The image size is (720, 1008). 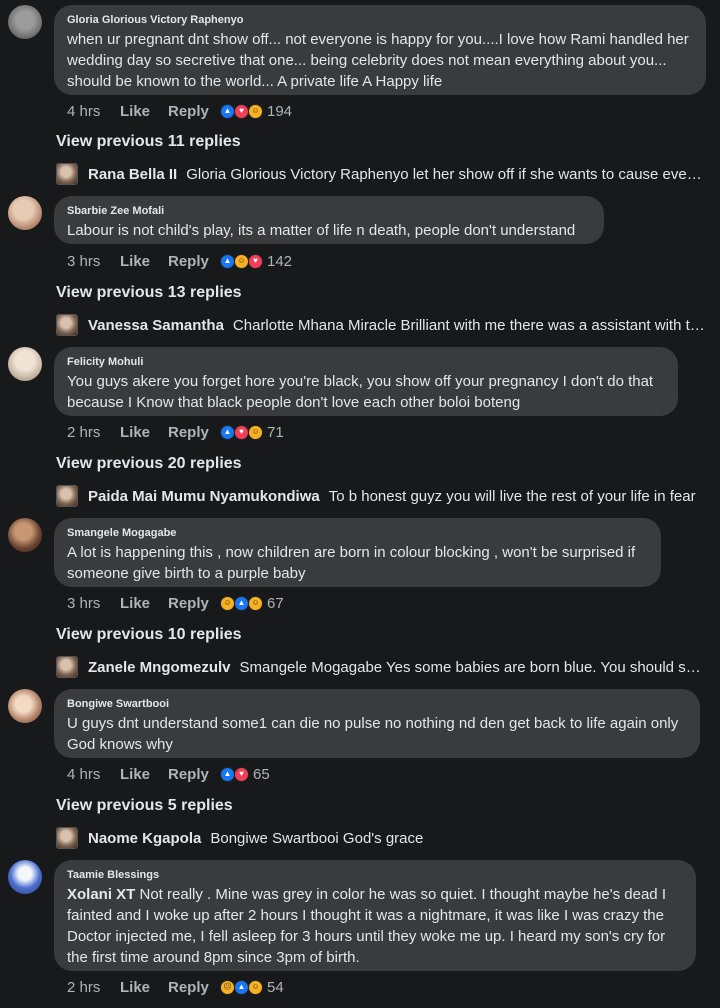 I want to click on comment-author: Smangele Mogagabe, so click(x=358, y=533).